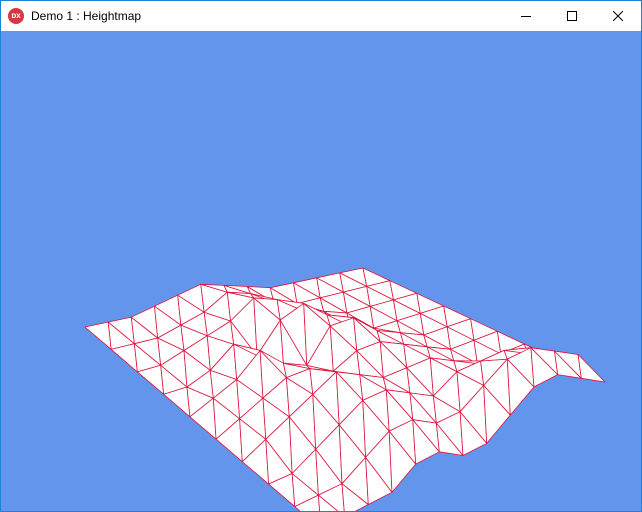 Image resolution: width=642 pixels, height=512 pixels. I want to click on maximize-button, so click(572, 16).